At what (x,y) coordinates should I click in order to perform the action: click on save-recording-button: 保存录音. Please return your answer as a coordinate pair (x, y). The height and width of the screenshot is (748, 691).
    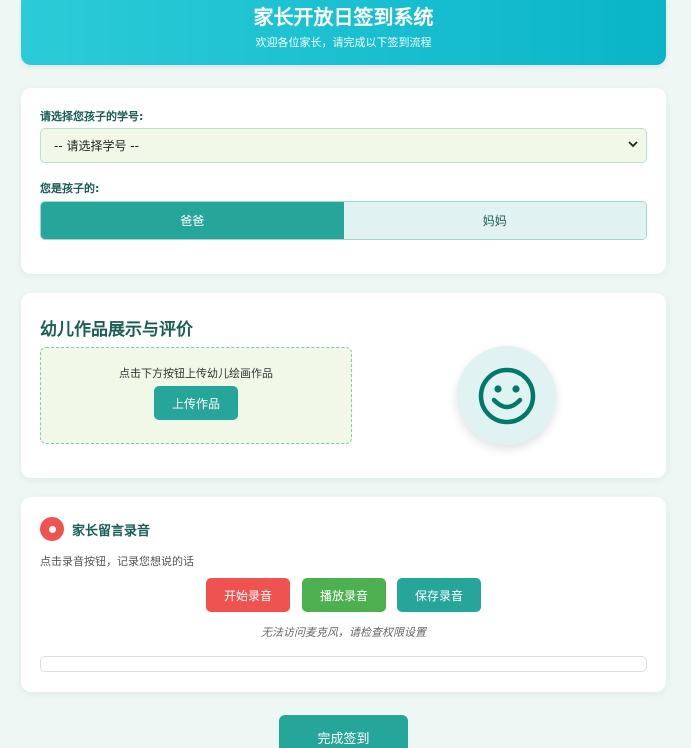
    Looking at the image, I should click on (439, 595).